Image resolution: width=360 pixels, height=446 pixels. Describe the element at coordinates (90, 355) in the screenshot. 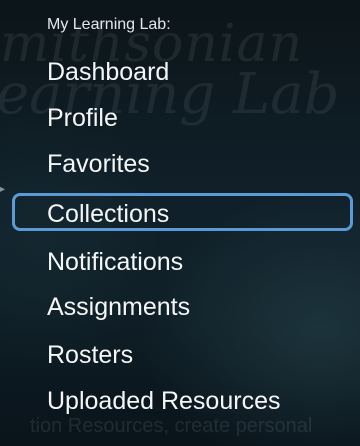

I see `menu-item-rosters: Rosters` at that location.